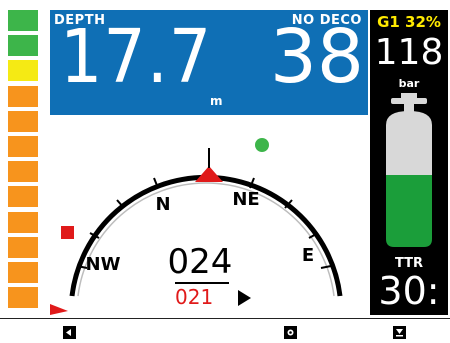  What do you see at coordinates (399, 333) in the screenshot?
I see `right-key-icon` at bounding box center [399, 333].